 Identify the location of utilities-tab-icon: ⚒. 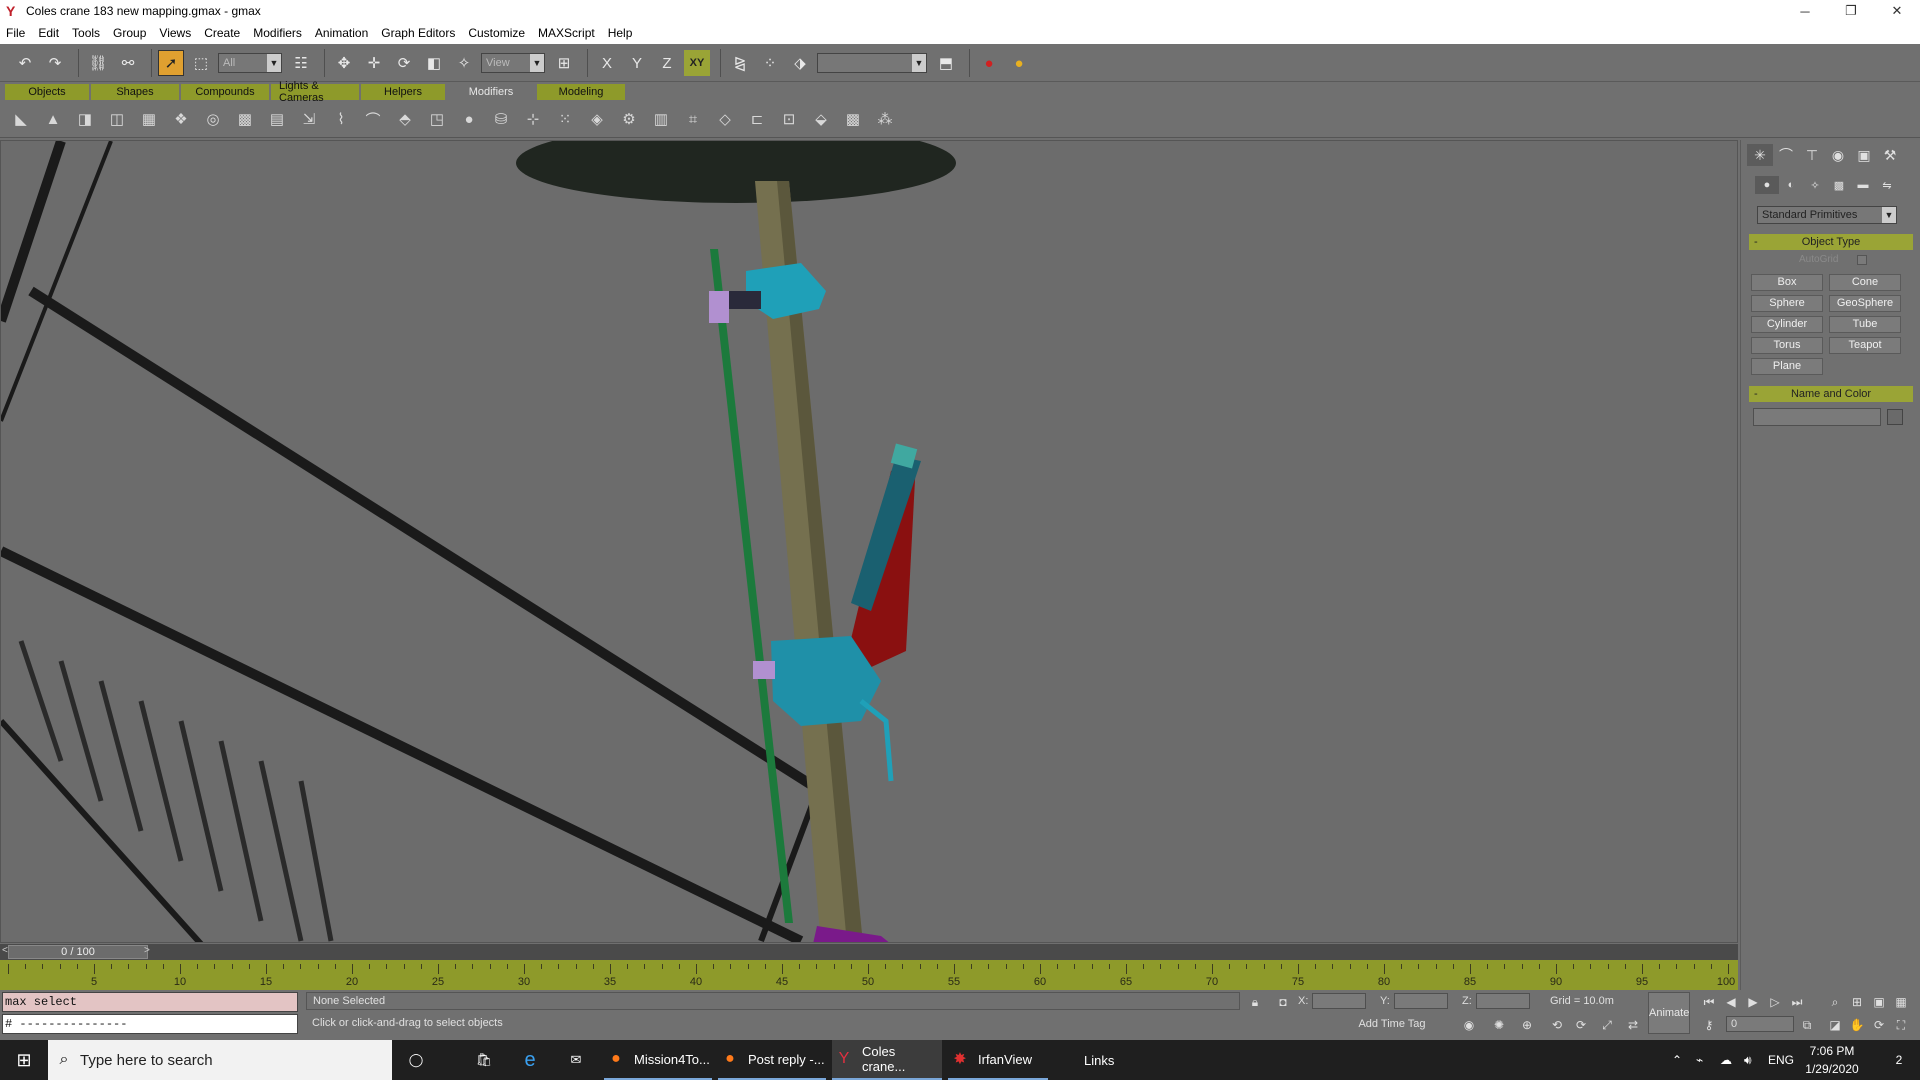
(1890, 155).